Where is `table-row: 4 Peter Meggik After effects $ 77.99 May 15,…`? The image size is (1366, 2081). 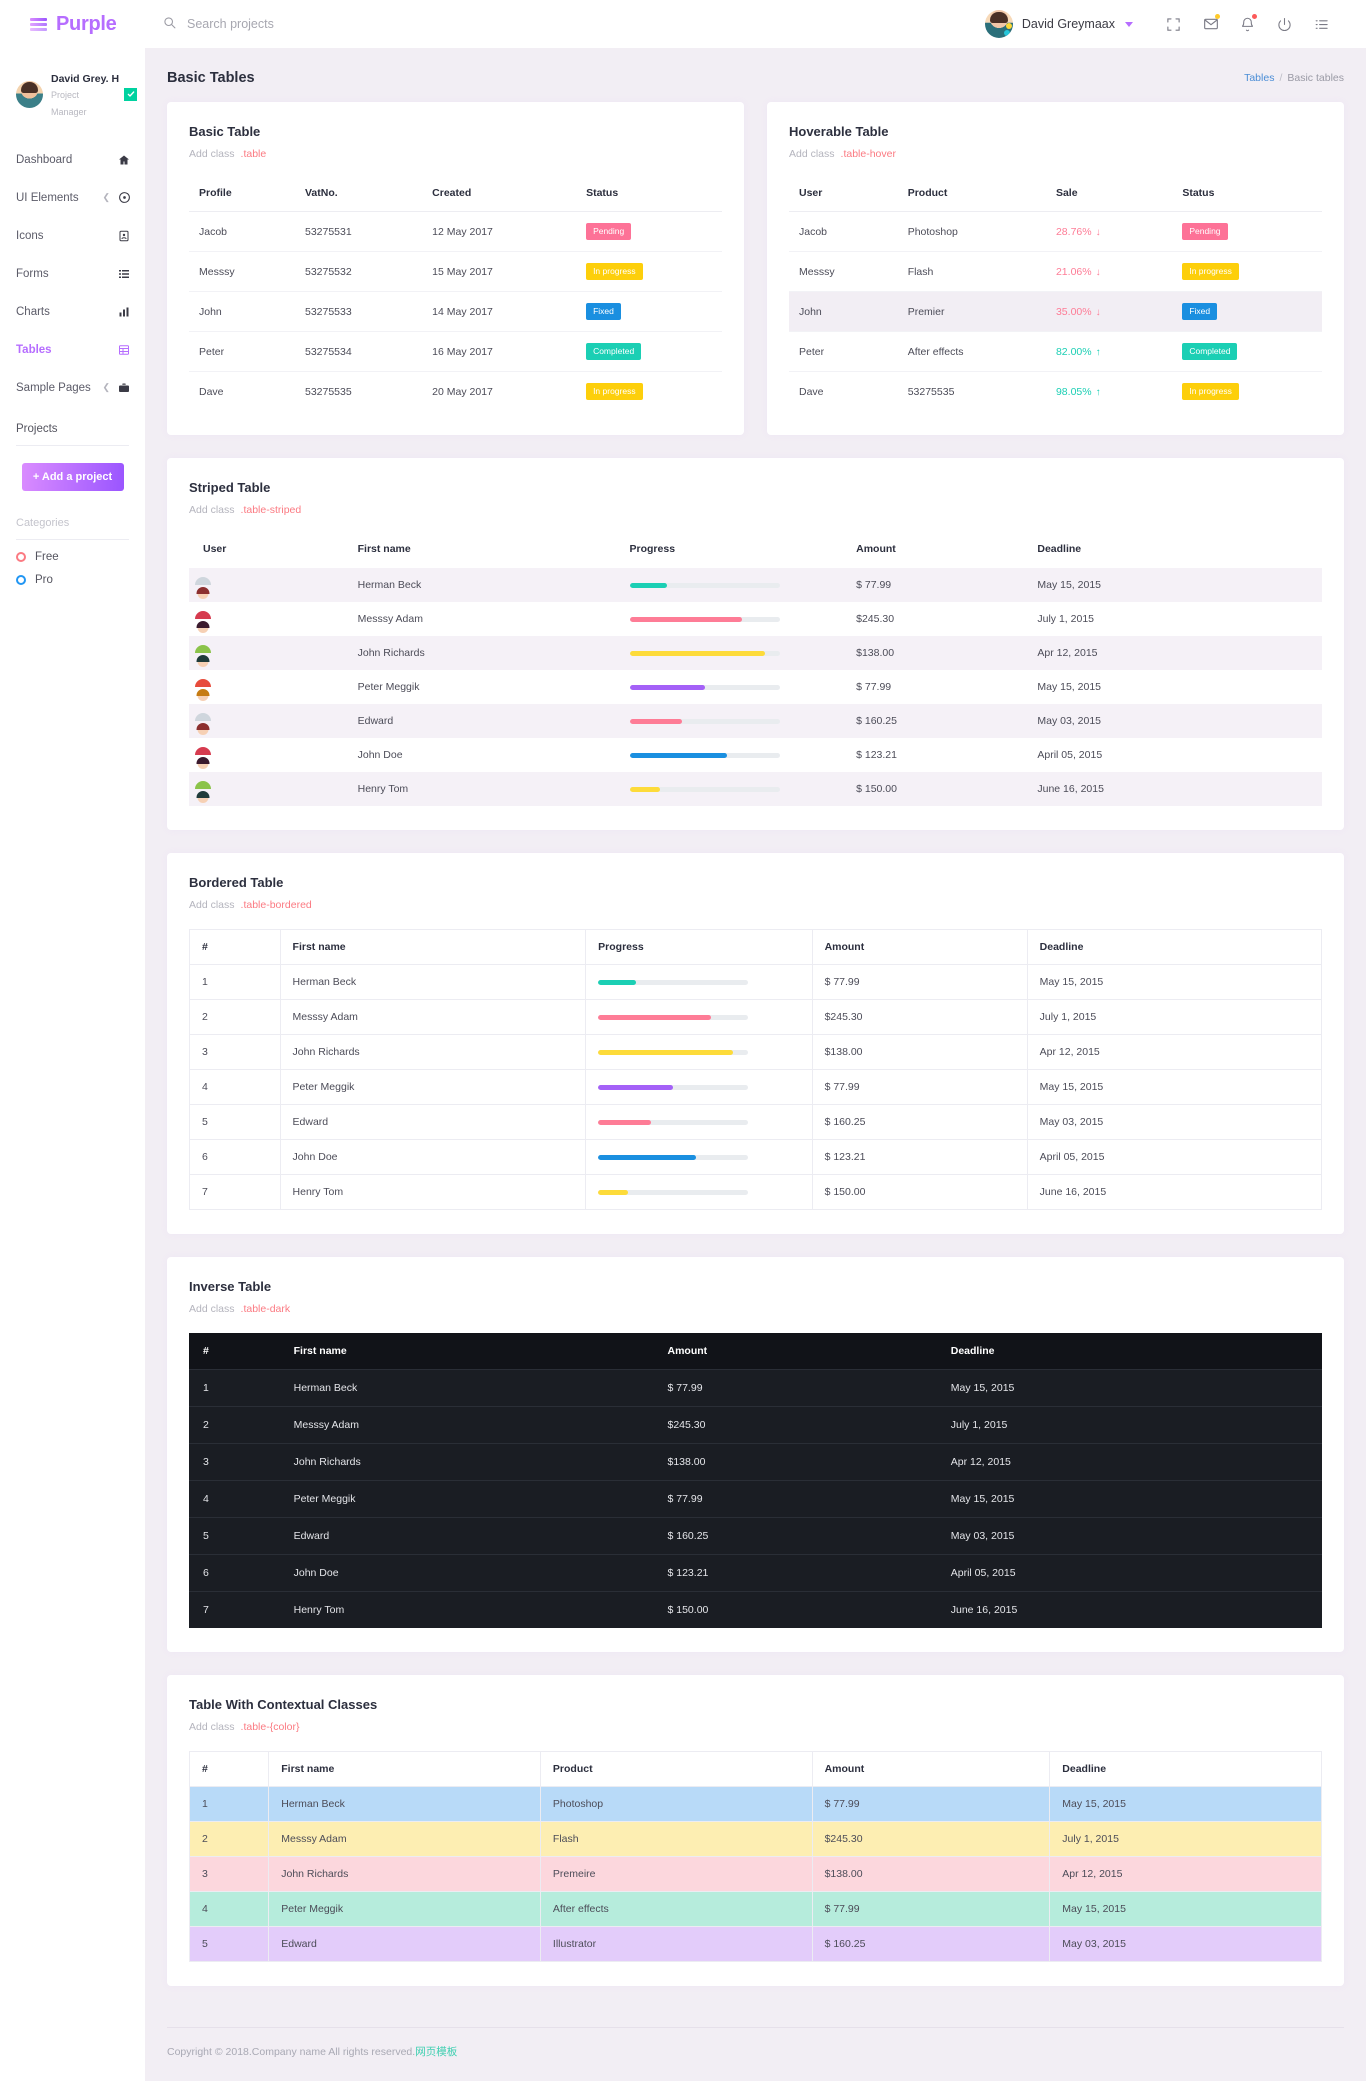 table-row: 4 Peter Meggik After effects $ 77.99 May 15,… is located at coordinates (755, 1909).